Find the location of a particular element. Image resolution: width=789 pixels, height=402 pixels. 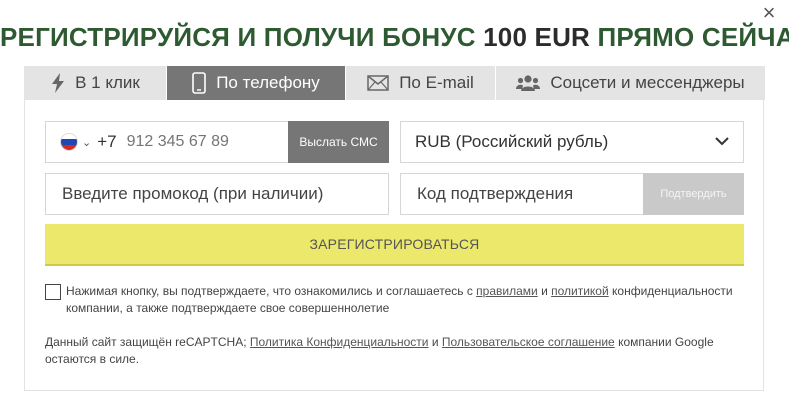

tab-social: Соцсети и мессенджеры is located at coordinates (630, 83).